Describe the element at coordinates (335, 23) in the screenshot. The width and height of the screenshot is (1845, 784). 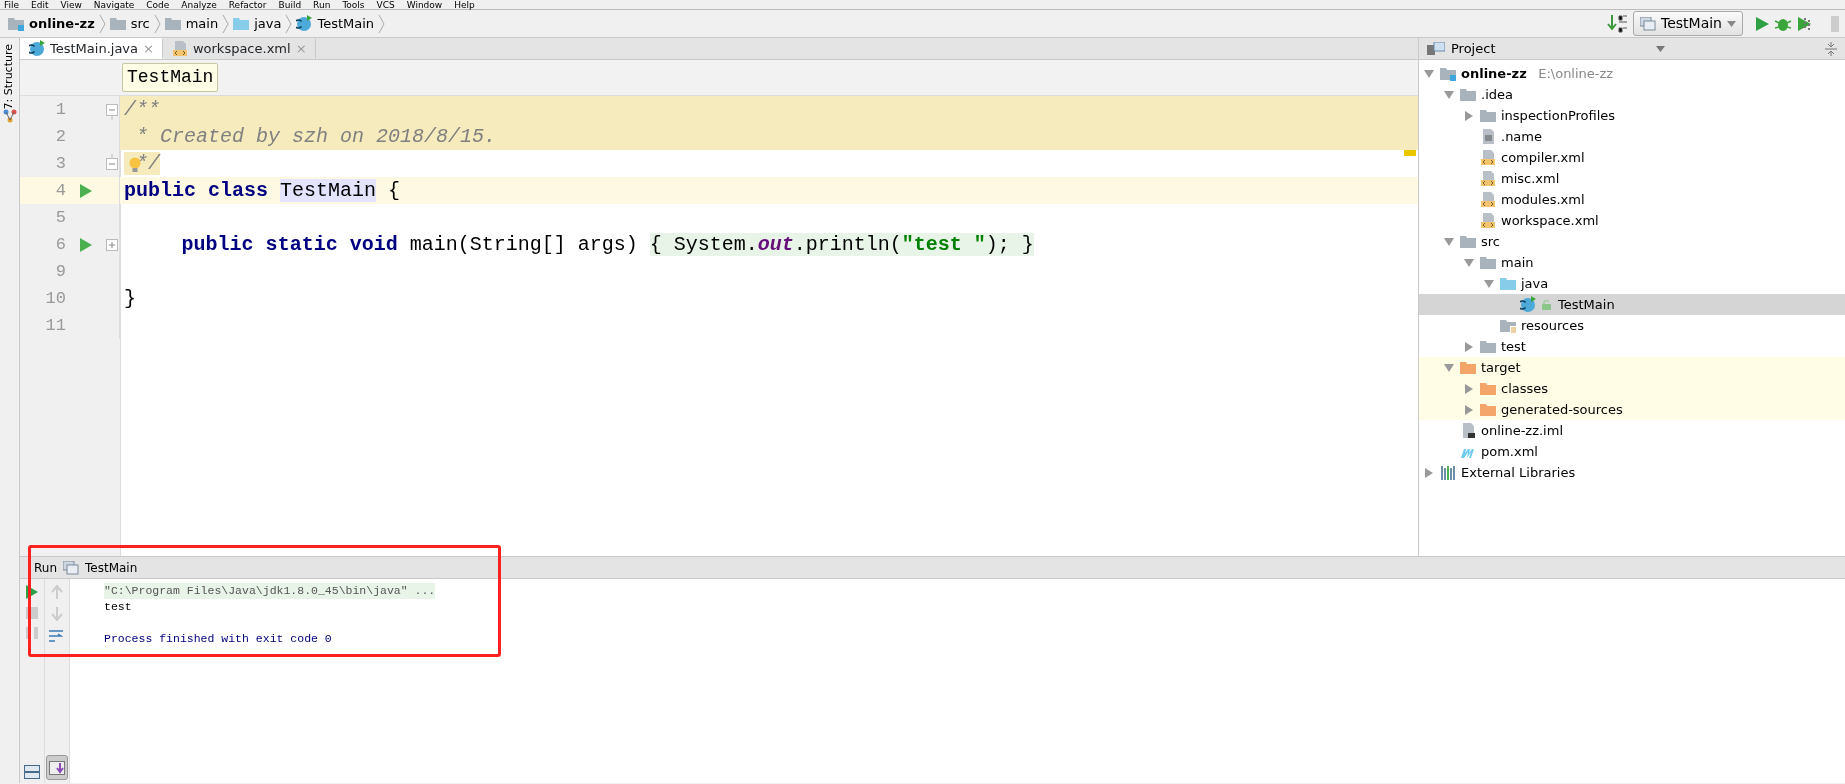
I see `breadcrumb-item: TestMain` at that location.